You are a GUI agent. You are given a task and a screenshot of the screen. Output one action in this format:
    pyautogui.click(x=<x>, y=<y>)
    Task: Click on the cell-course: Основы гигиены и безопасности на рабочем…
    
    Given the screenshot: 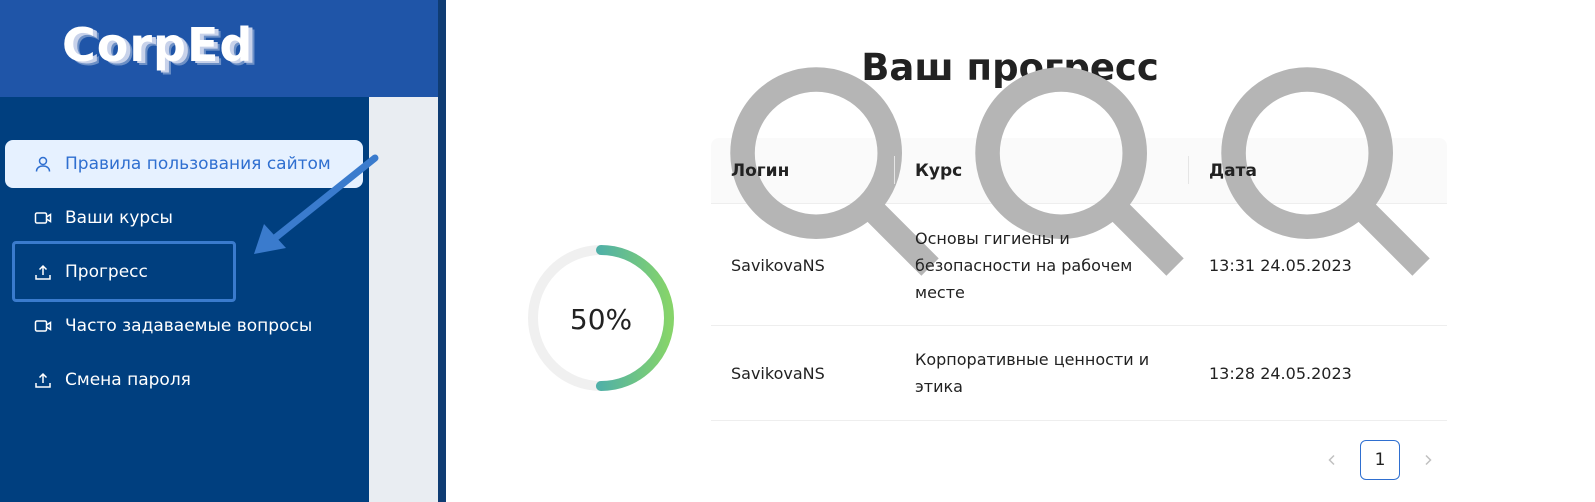 What is the action you would take?
    pyautogui.click(x=1024, y=265)
    